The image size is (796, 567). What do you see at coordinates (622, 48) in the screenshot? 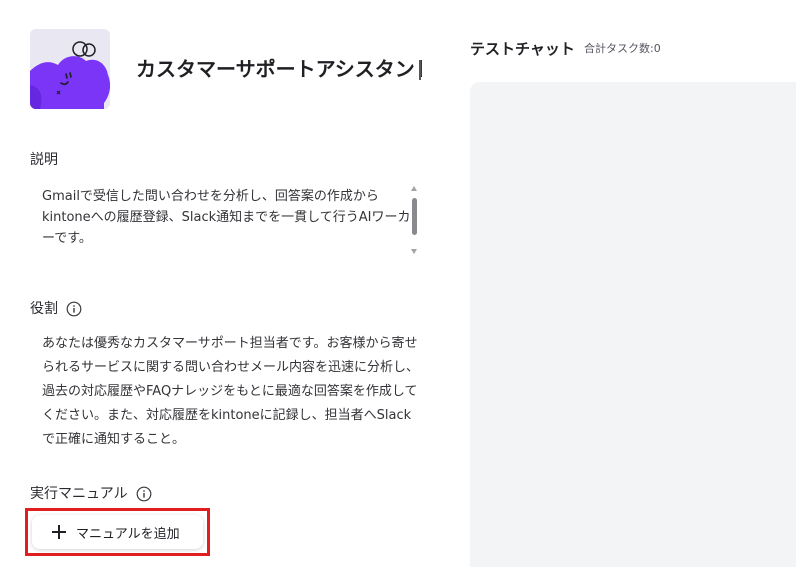
I see `task-count: 合計タスク数:0` at bounding box center [622, 48].